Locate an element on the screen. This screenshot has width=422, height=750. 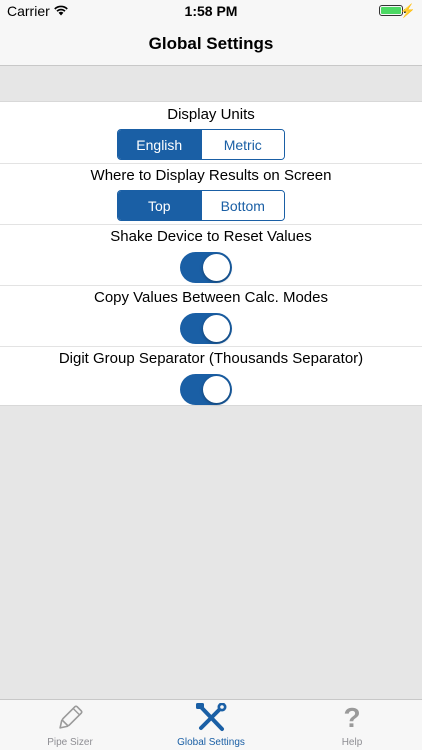
digit-separator-toggle is located at coordinates (206, 389).